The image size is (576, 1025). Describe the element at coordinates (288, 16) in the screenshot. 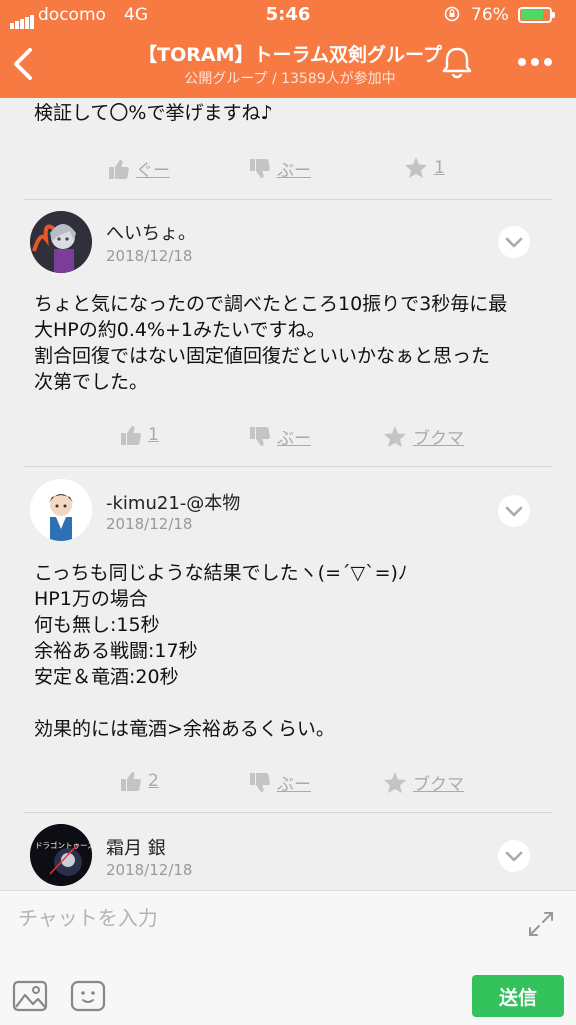

I see `status-bar: docomo 4G 5:46 76%` at that location.